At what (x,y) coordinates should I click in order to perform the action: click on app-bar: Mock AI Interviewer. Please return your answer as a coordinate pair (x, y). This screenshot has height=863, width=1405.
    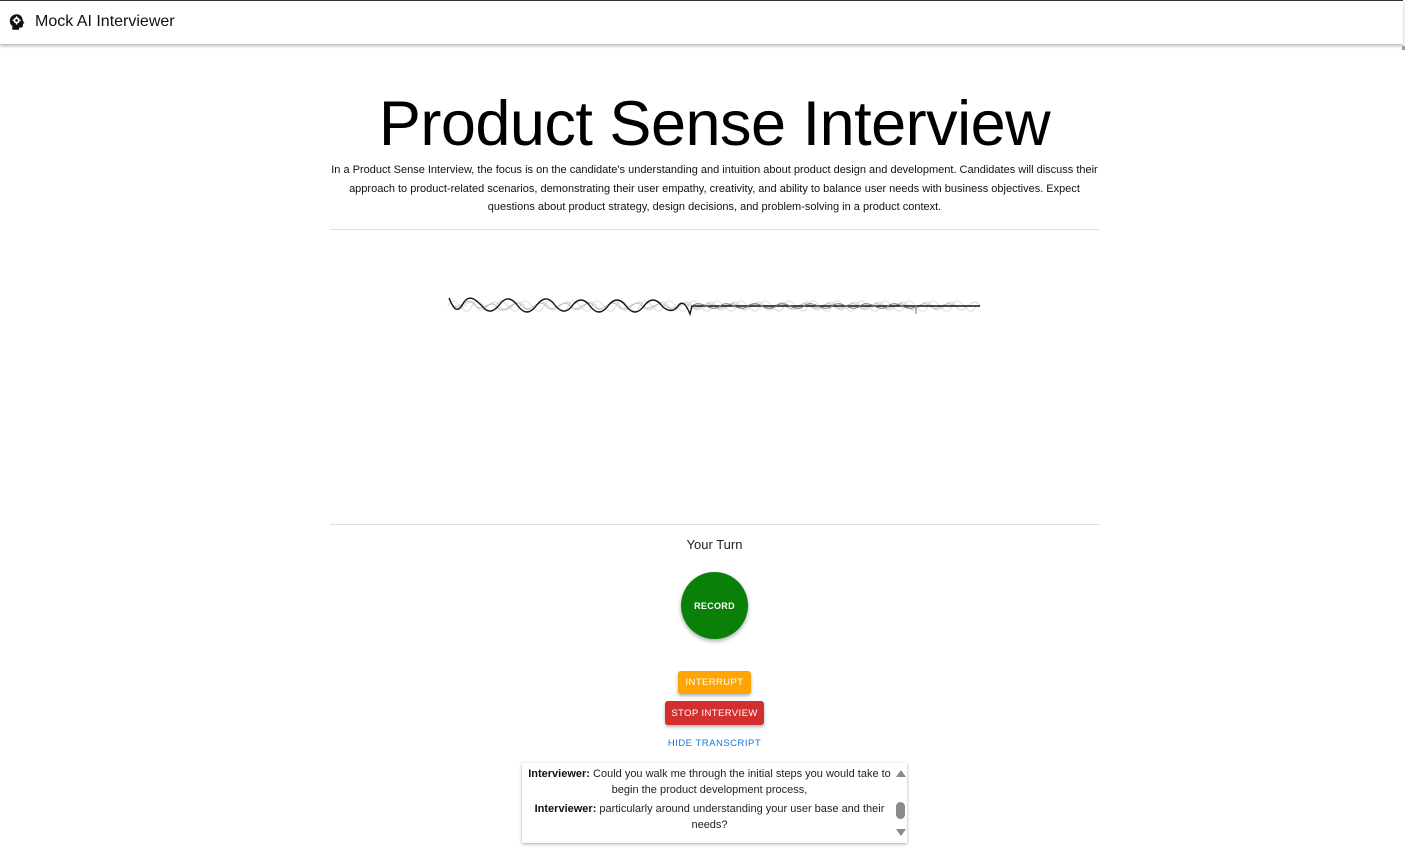
    Looking at the image, I should click on (701, 22).